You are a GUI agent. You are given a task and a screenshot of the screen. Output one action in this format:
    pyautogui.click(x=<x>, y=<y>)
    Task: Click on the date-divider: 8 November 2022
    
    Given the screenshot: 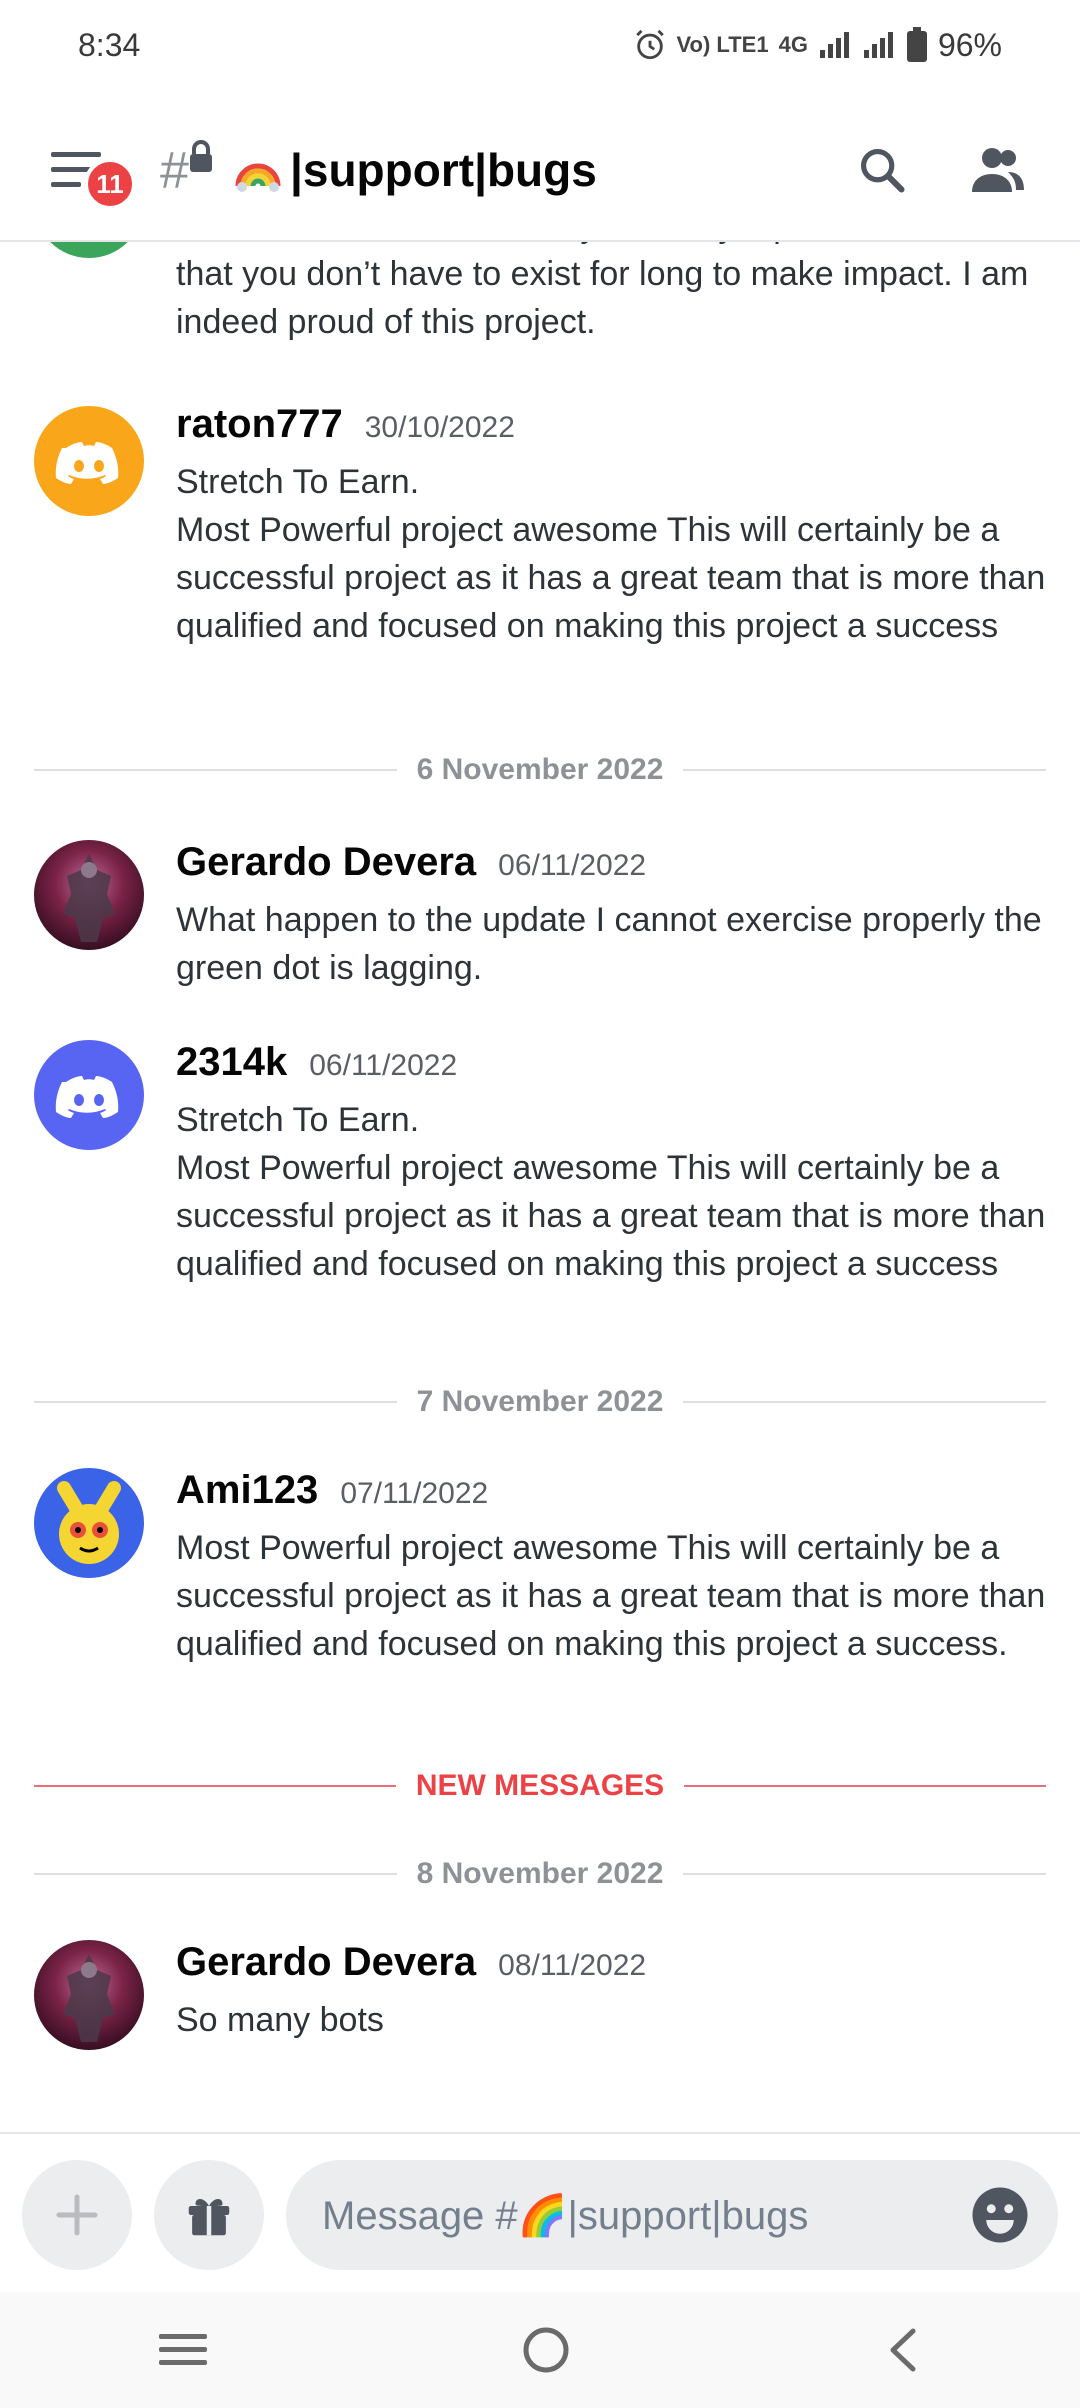 What is the action you would take?
    pyautogui.click(x=540, y=1874)
    